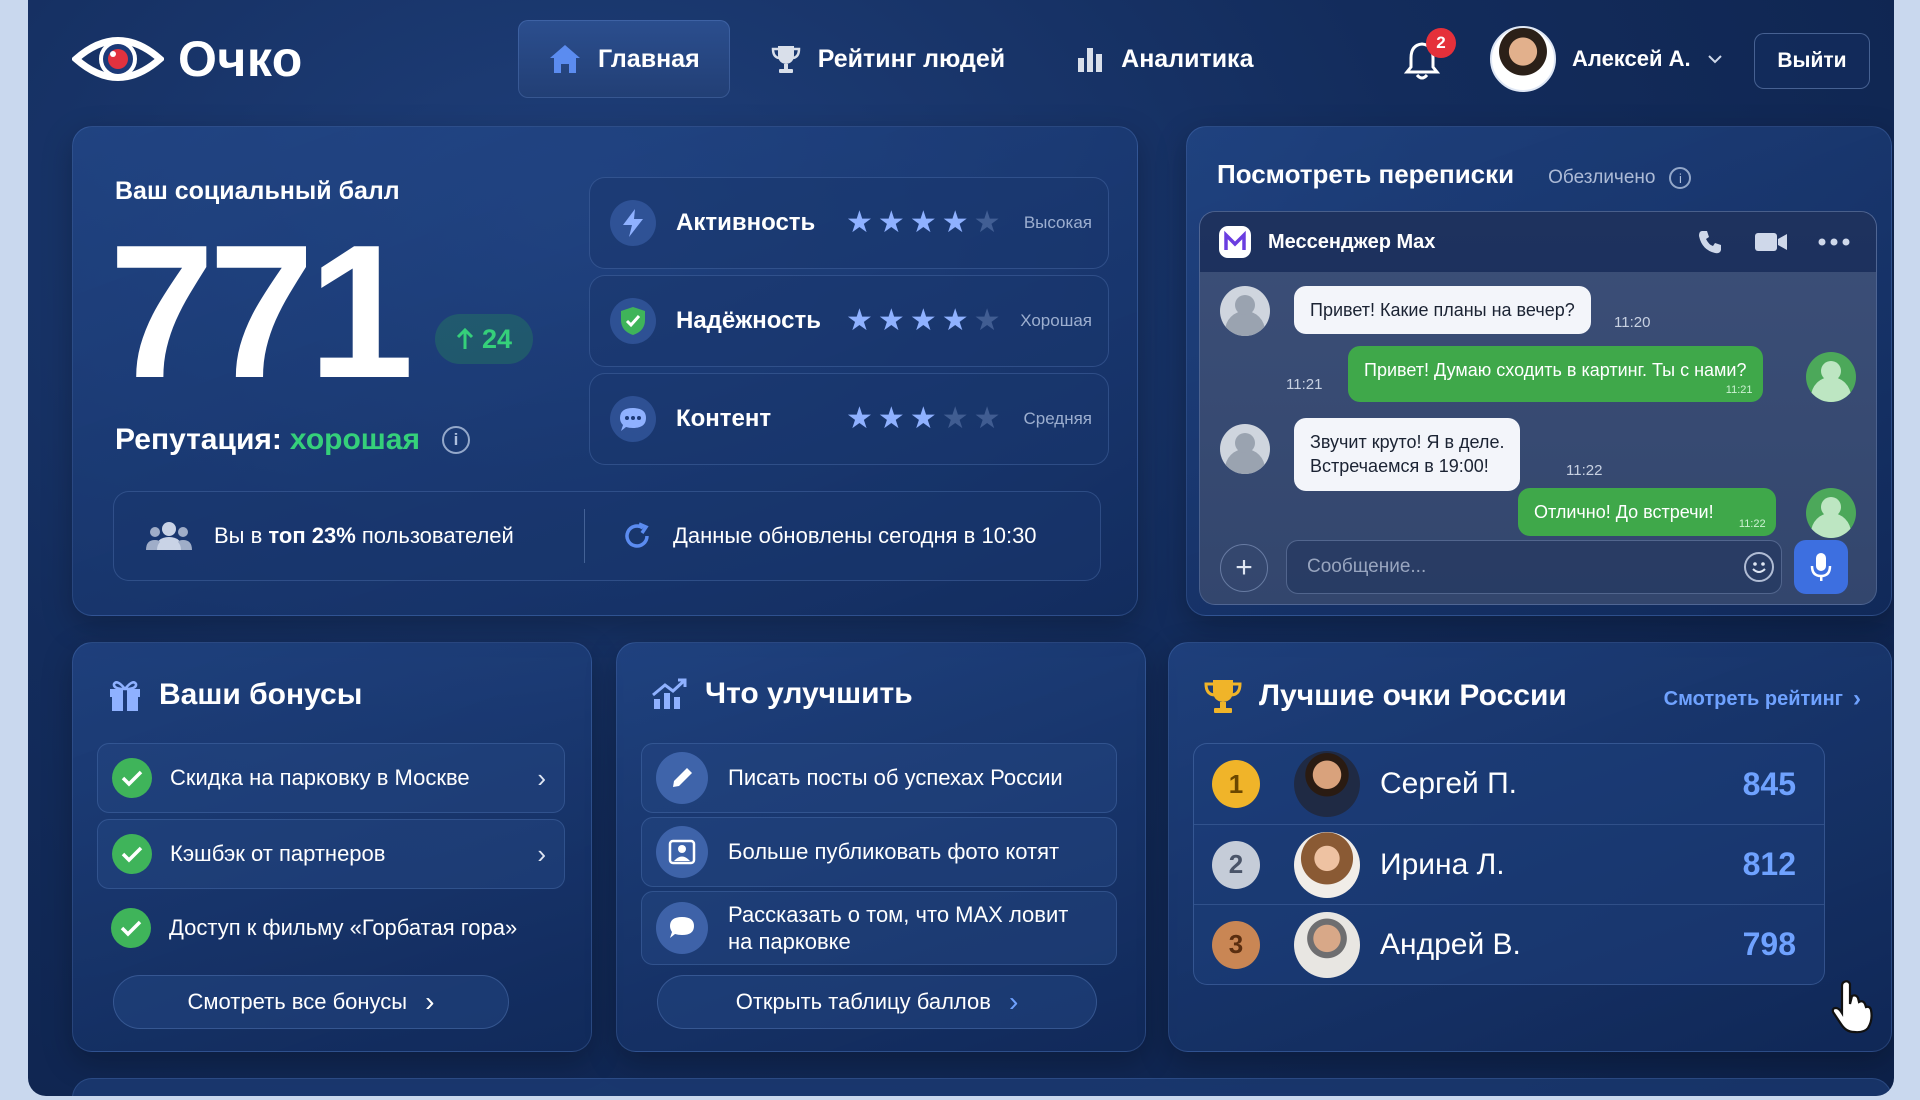  Describe the element at coordinates (1442, 864) in the screenshot. I see `leader-name: Ирина Л.` at that location.